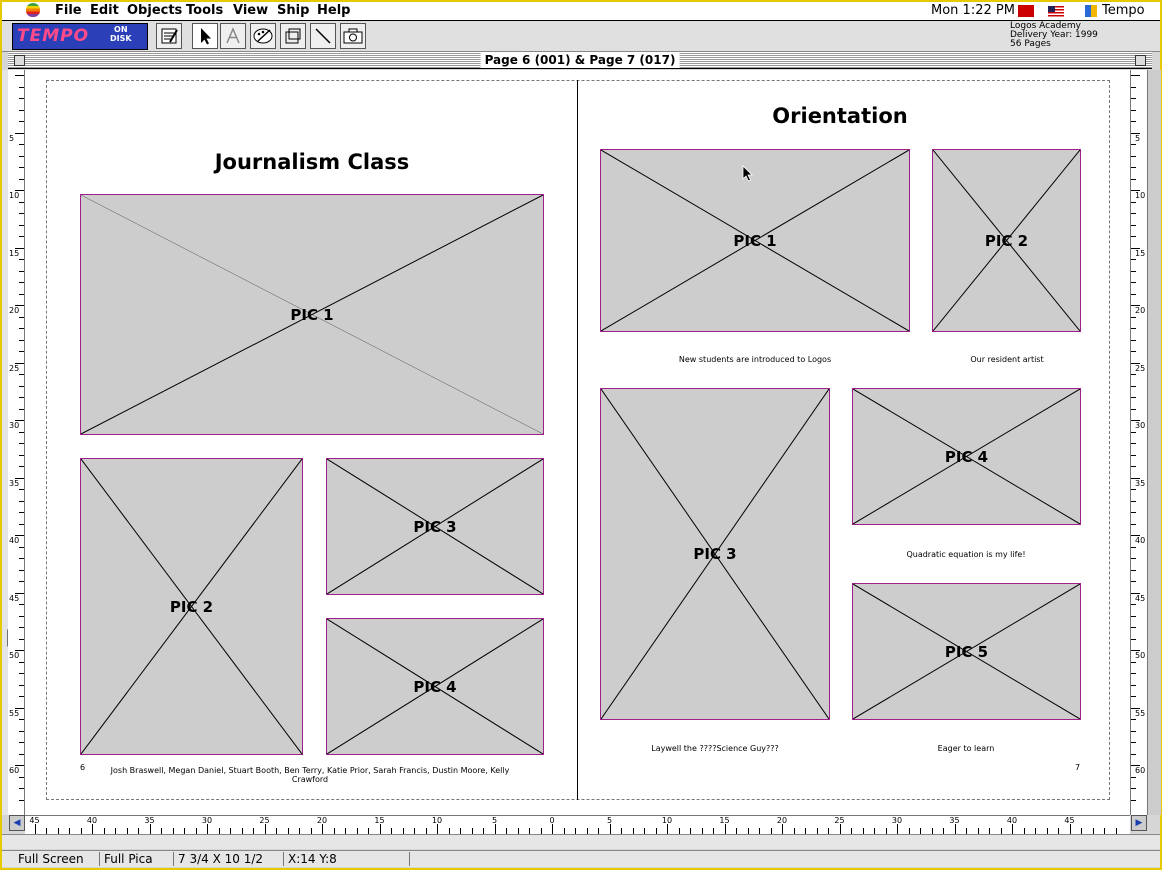  I want to click on menu-file: File, so click(68, 10).